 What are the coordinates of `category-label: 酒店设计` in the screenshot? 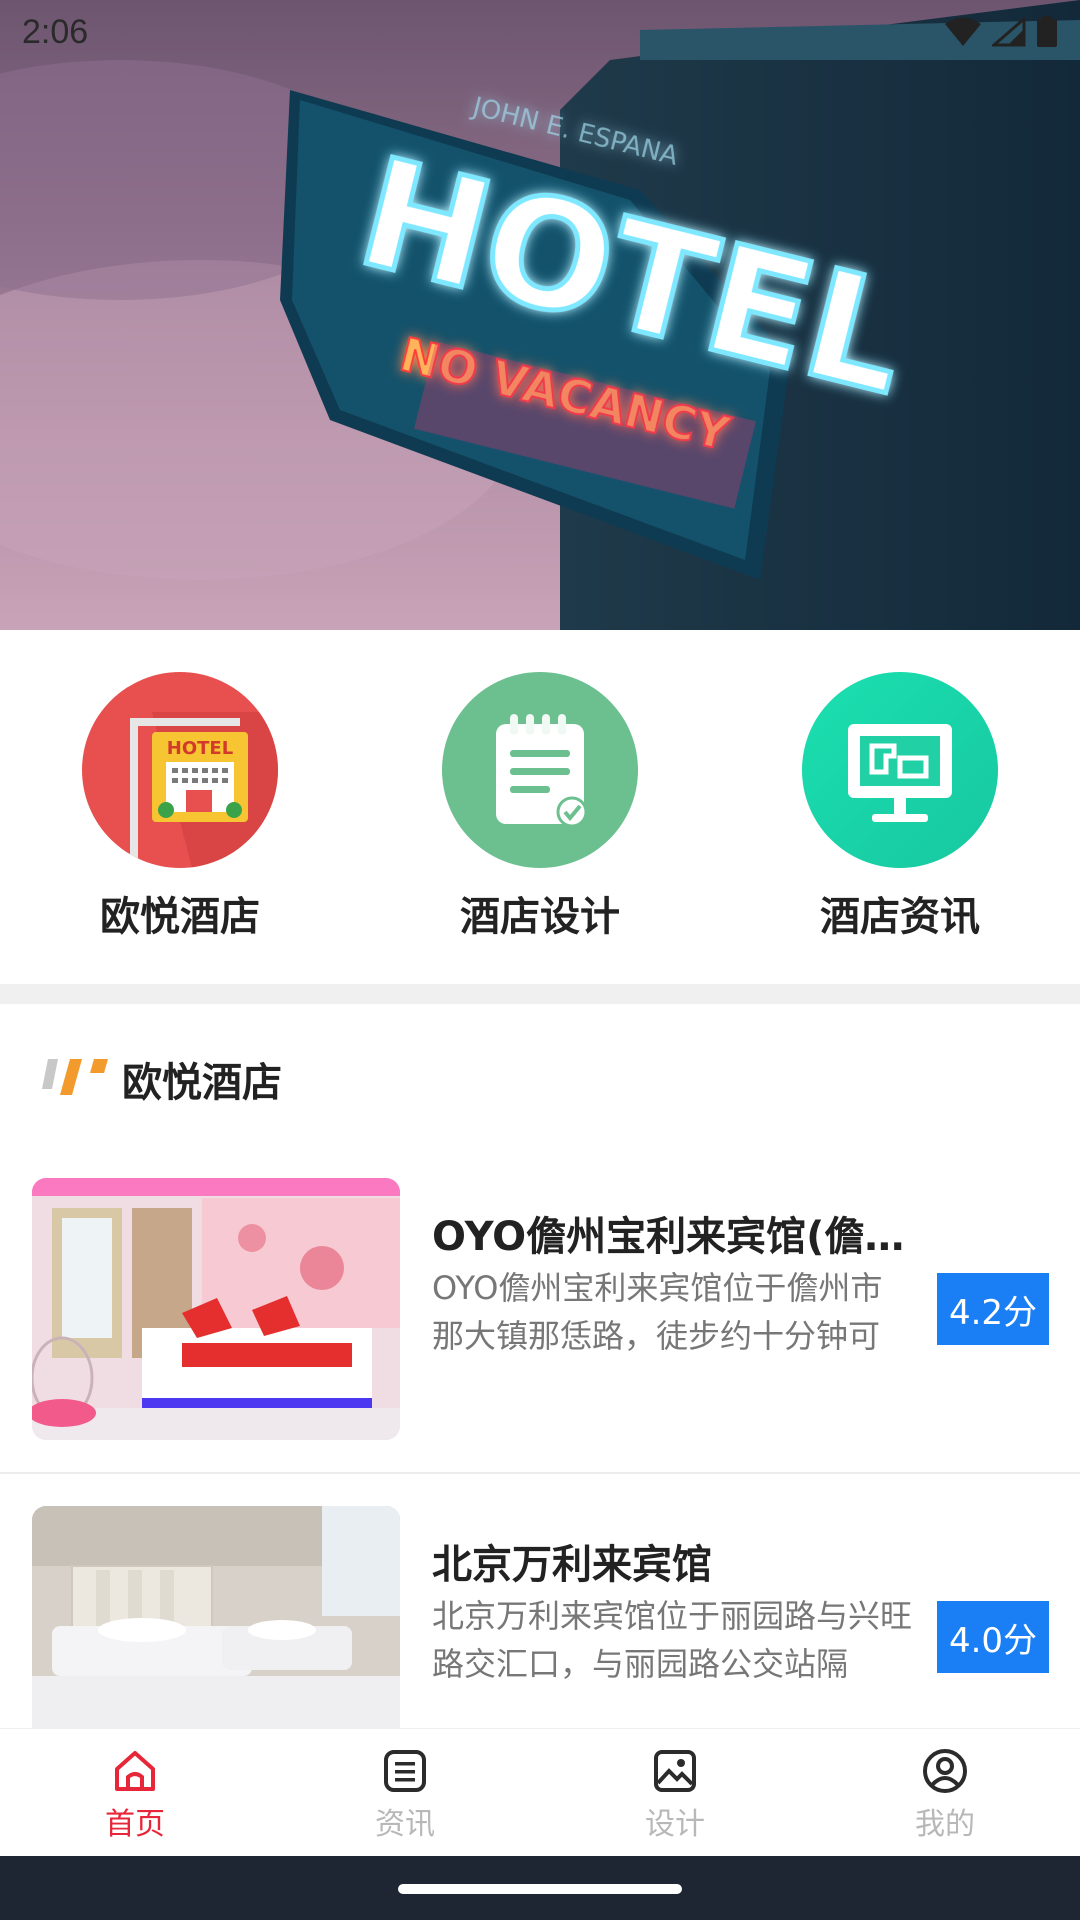 It's located at (540, 917).